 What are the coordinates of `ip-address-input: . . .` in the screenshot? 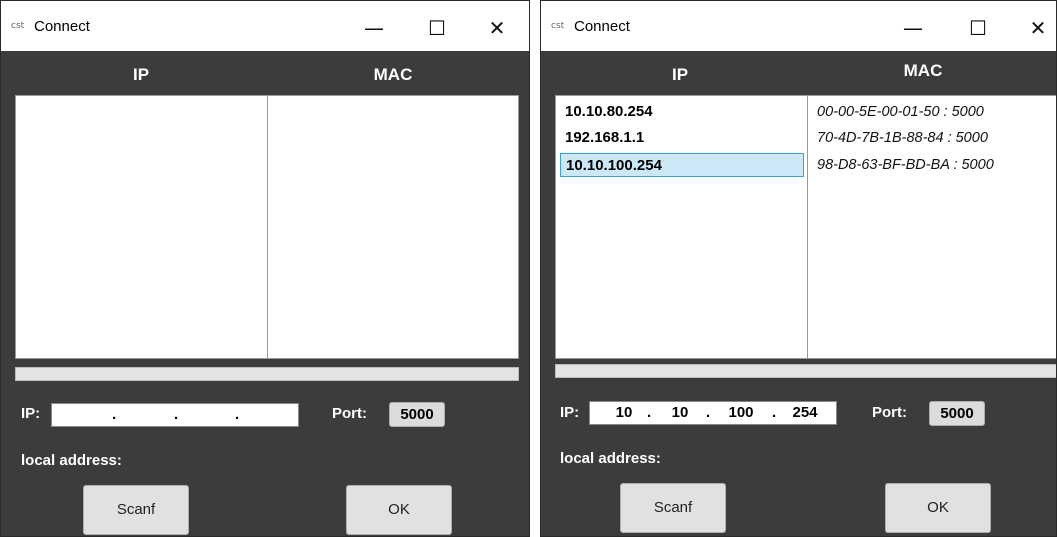 It's located at (175, 415).